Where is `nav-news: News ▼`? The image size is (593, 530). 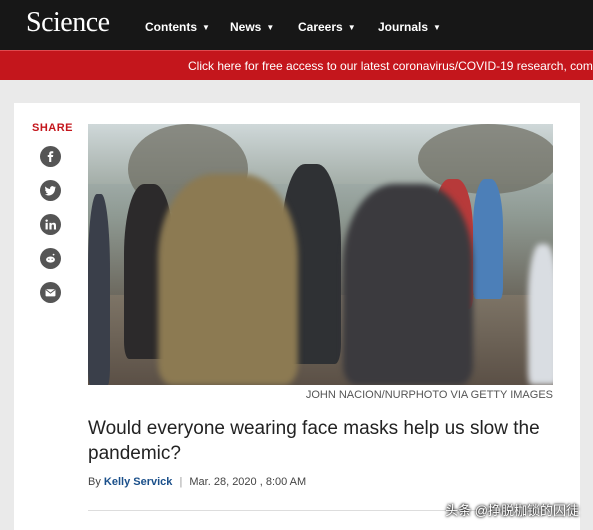
nav-news: News ▼ is located at coordinates (252, 27).